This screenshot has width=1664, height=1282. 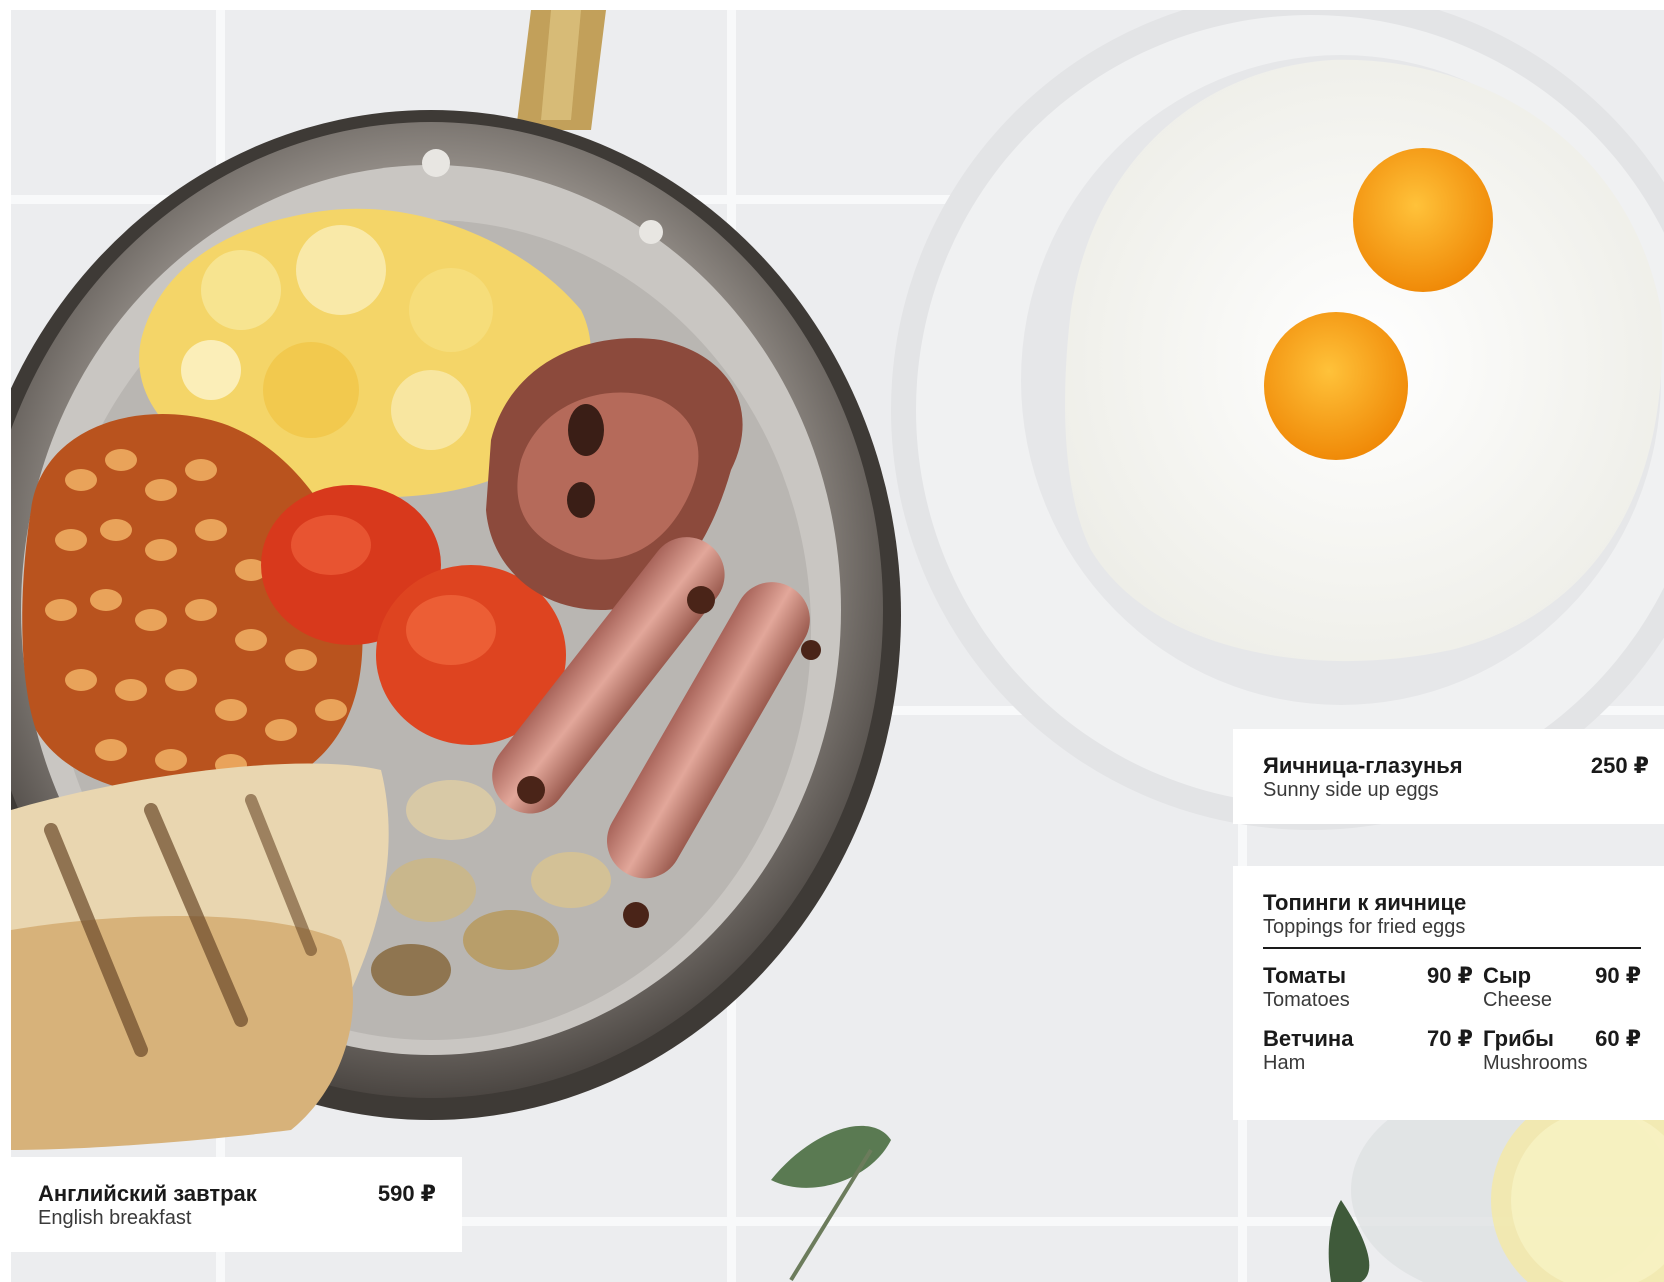 I want to click on topping-item: Томаты Tomatoes, so click(x=1343, y=987).